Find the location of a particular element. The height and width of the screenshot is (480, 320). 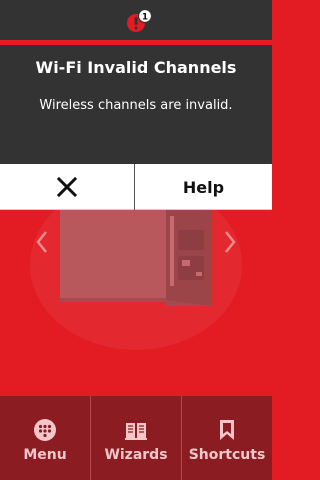

nav-tab-menu: Menu is located at coordinates (45, 438).